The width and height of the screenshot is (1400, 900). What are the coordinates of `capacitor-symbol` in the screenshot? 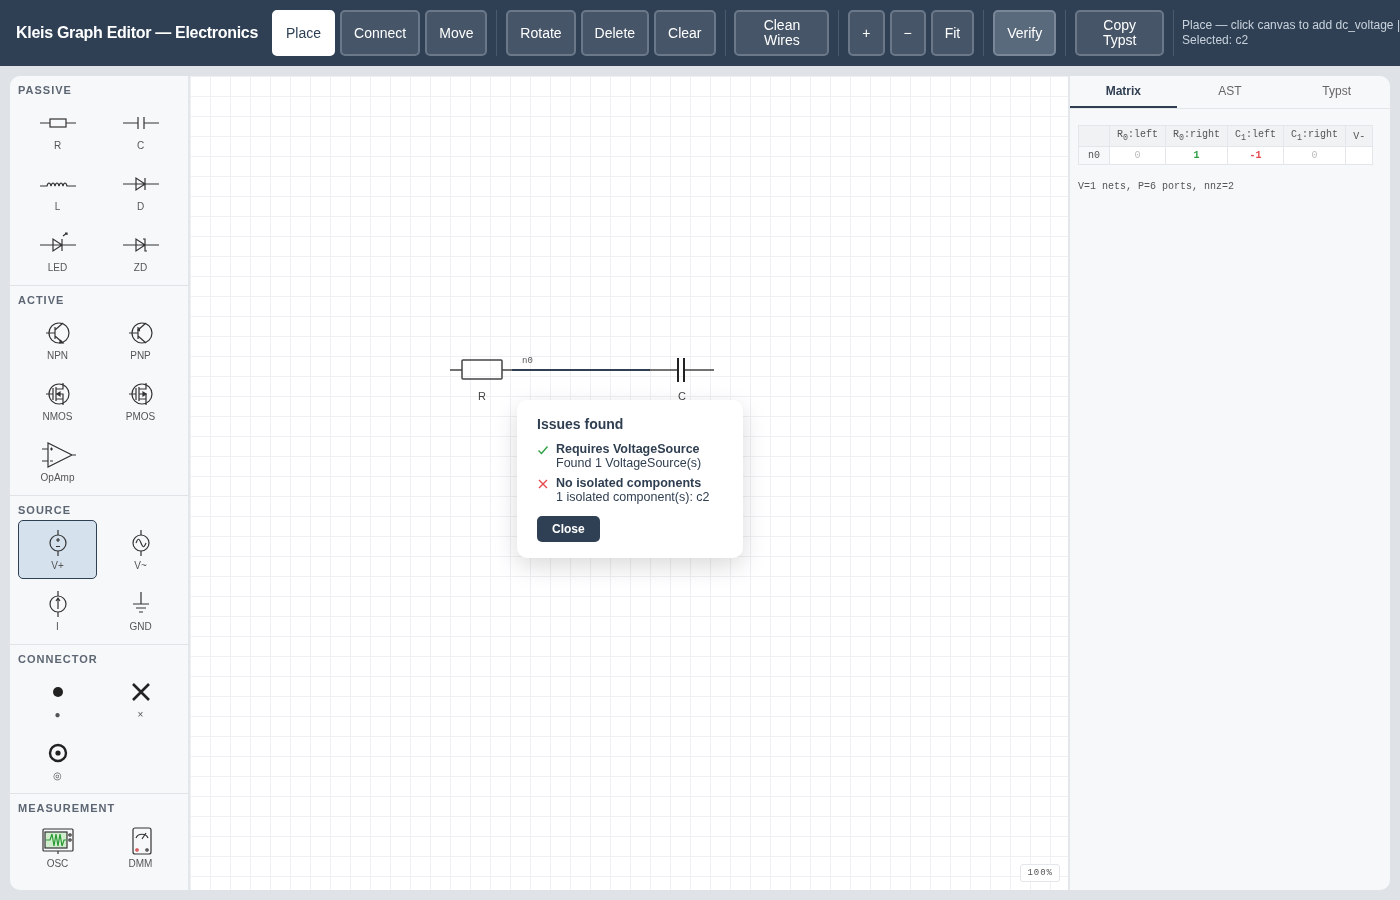 It's located at (682, 370).